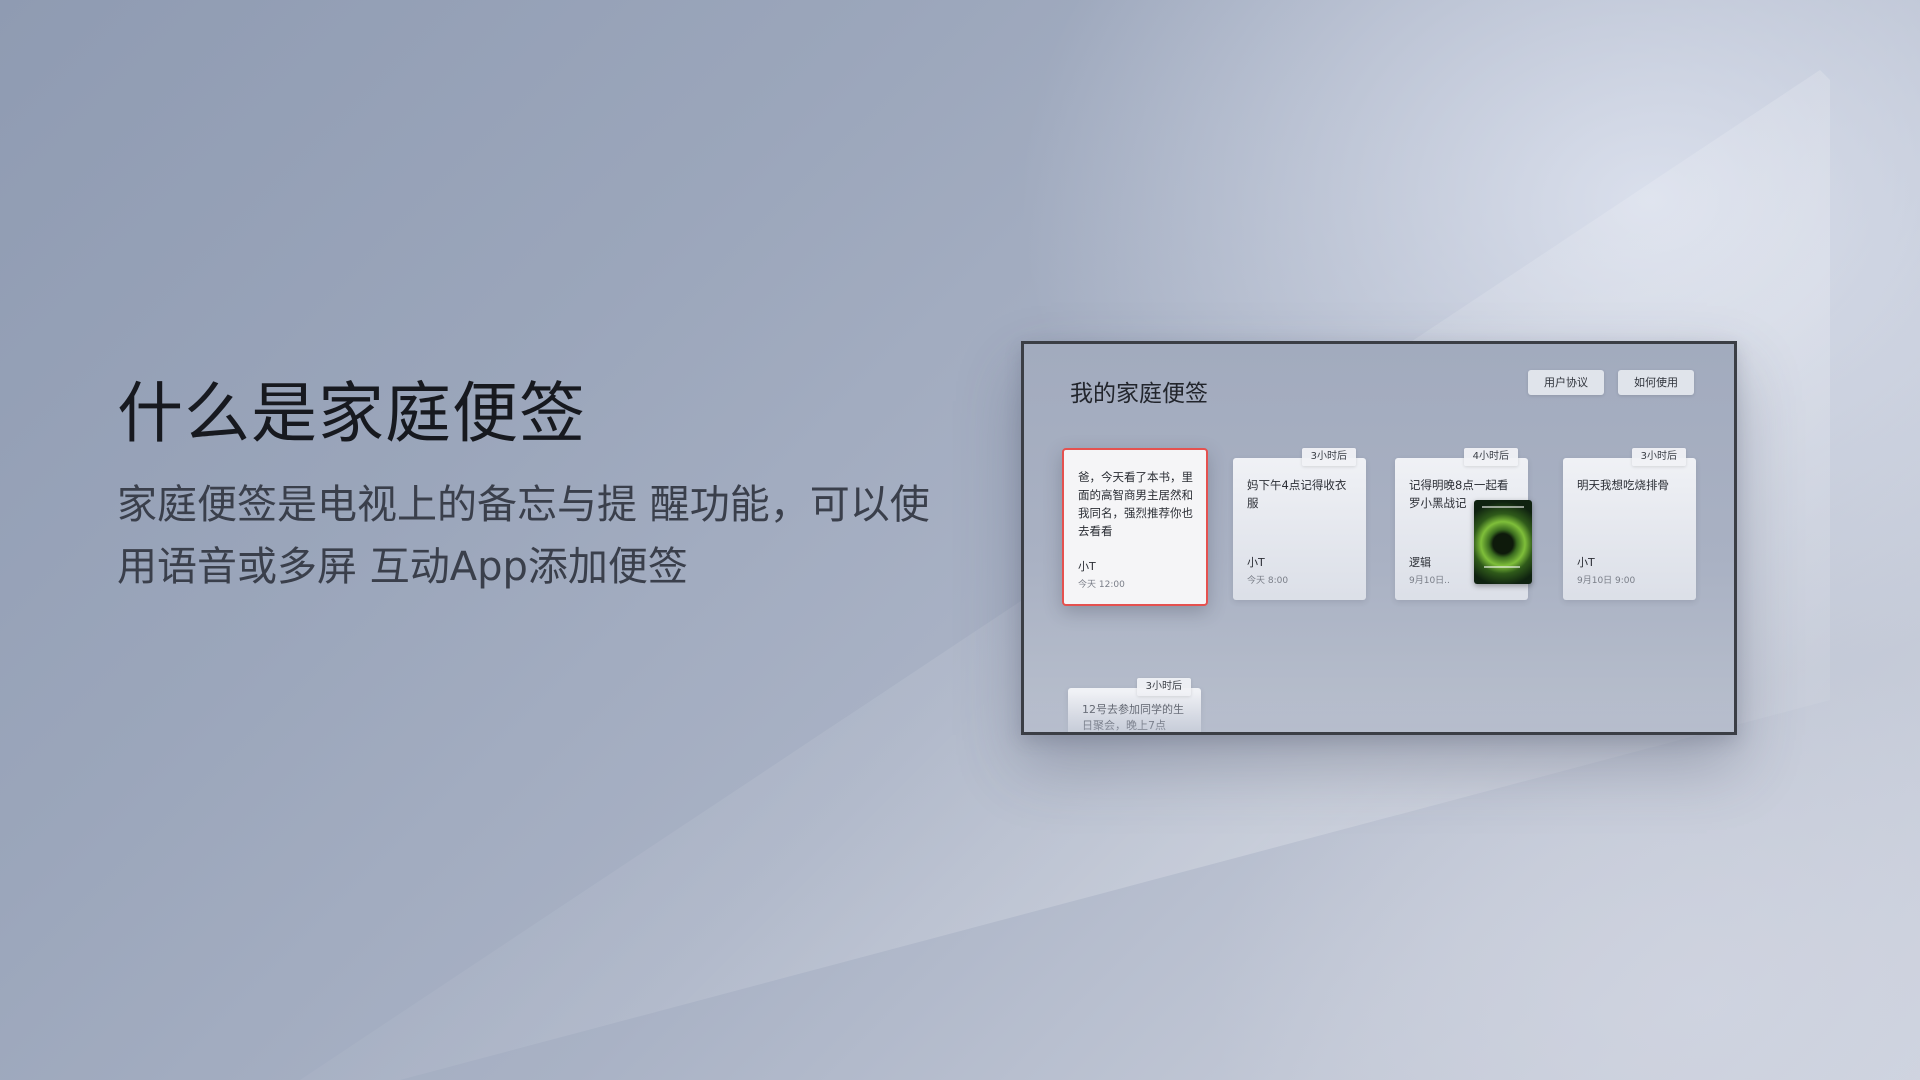 The image size is (1920, 1080). Describe the element at coordinates (1299, 524) in the screenshot. I see `note-card: 3小时后 妈下午4点记得收衣服 小T 今天 8:00` at that location.